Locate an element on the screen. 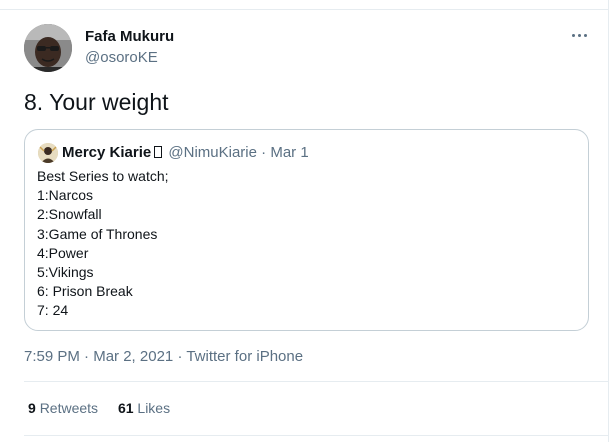  more-options-icon is located at coordinates (579, 35).